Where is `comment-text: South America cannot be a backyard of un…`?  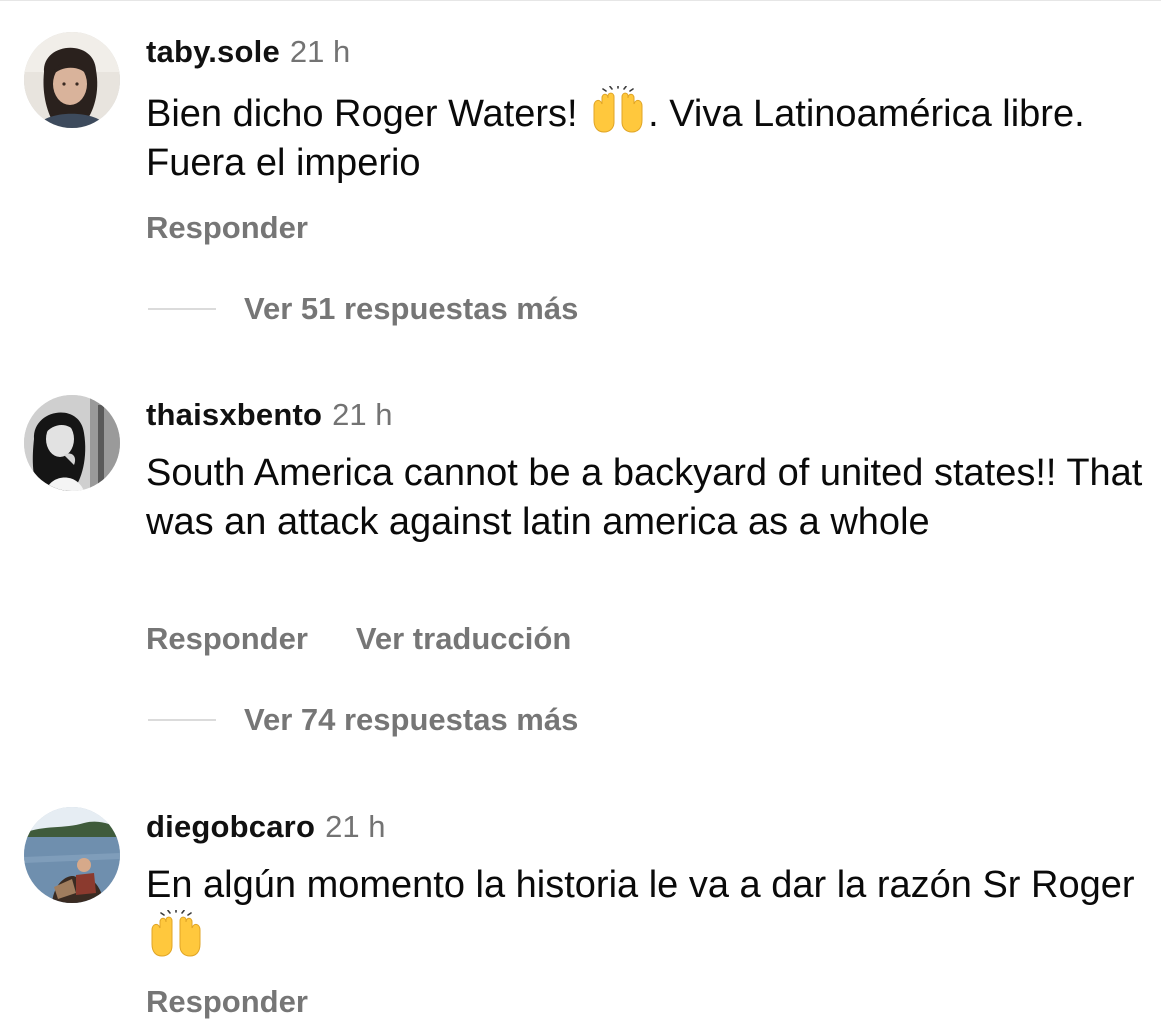
comment-text: South America cannot be a backyard of un… is located at coordinates (644, 497).